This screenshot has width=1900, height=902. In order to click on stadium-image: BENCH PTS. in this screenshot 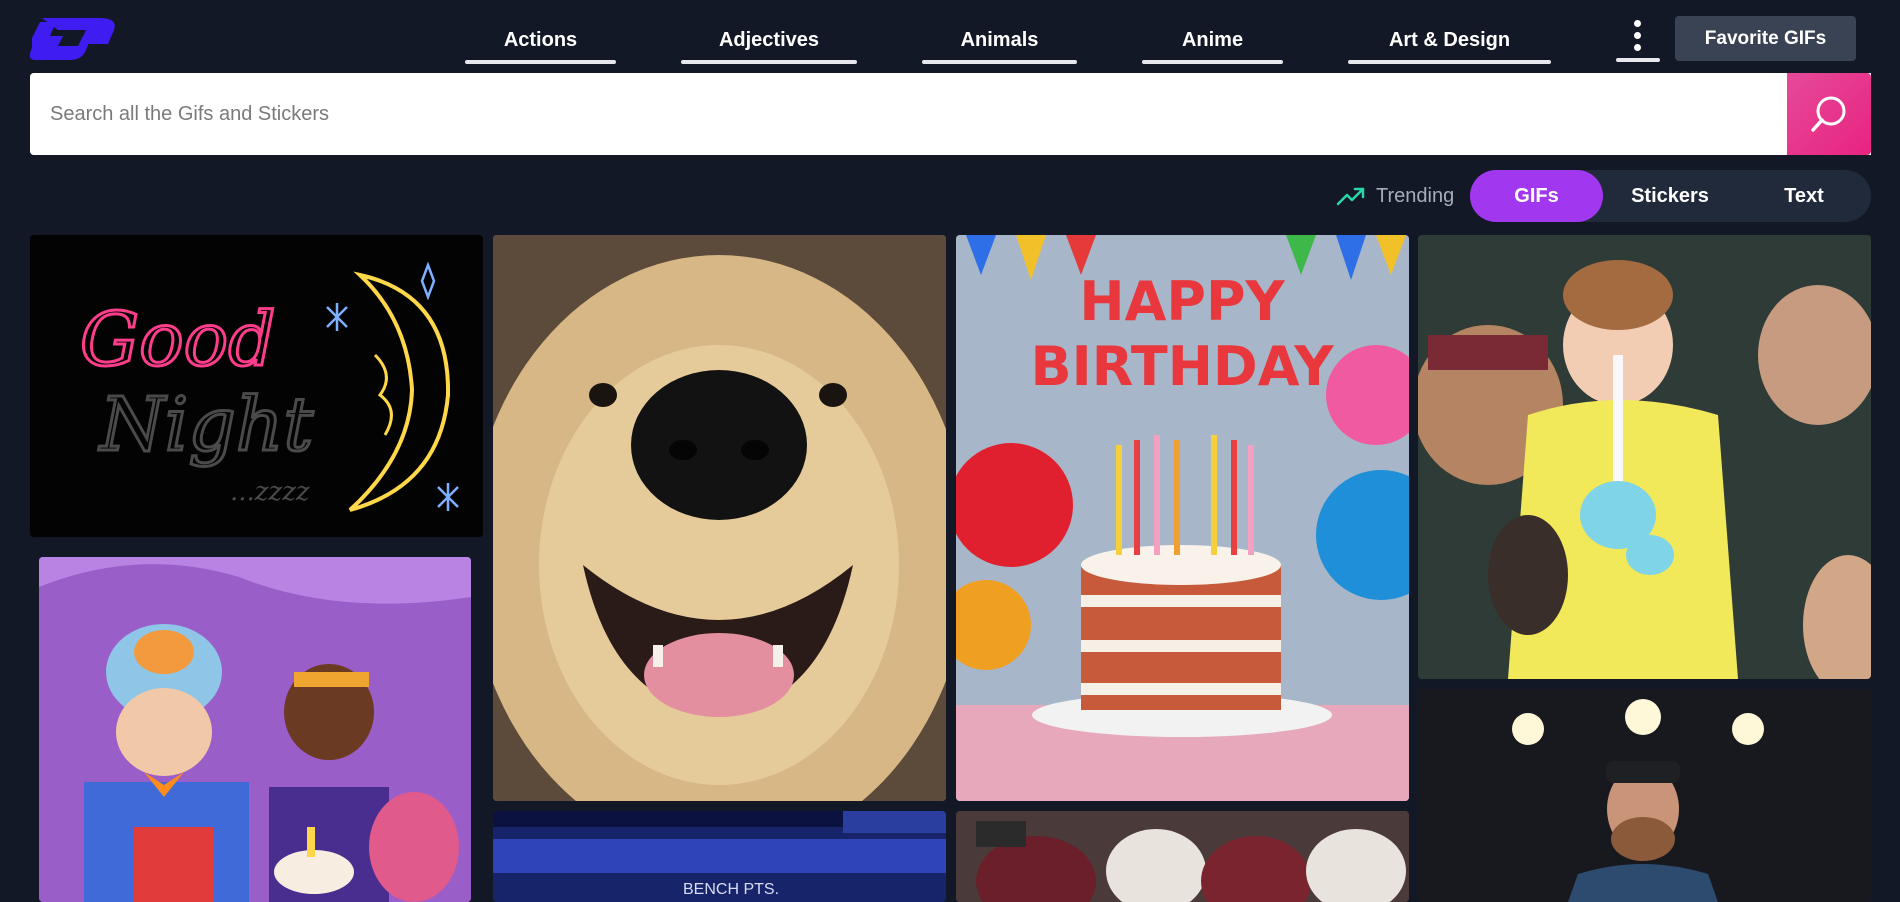, I will do `click(719, 856)`.